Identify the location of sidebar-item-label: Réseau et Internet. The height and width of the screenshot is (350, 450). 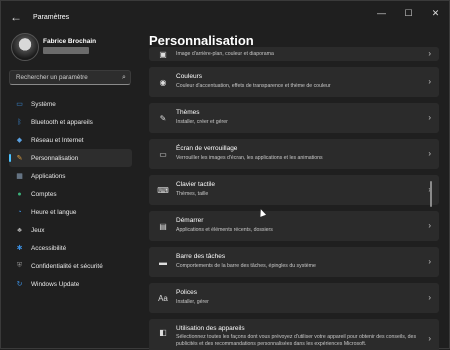
(57, 140).